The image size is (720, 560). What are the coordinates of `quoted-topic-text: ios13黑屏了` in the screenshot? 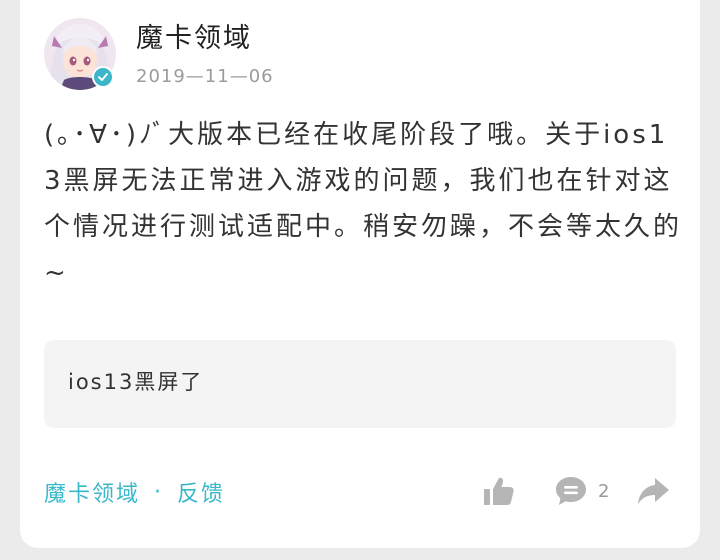 It's located at (136, 382).